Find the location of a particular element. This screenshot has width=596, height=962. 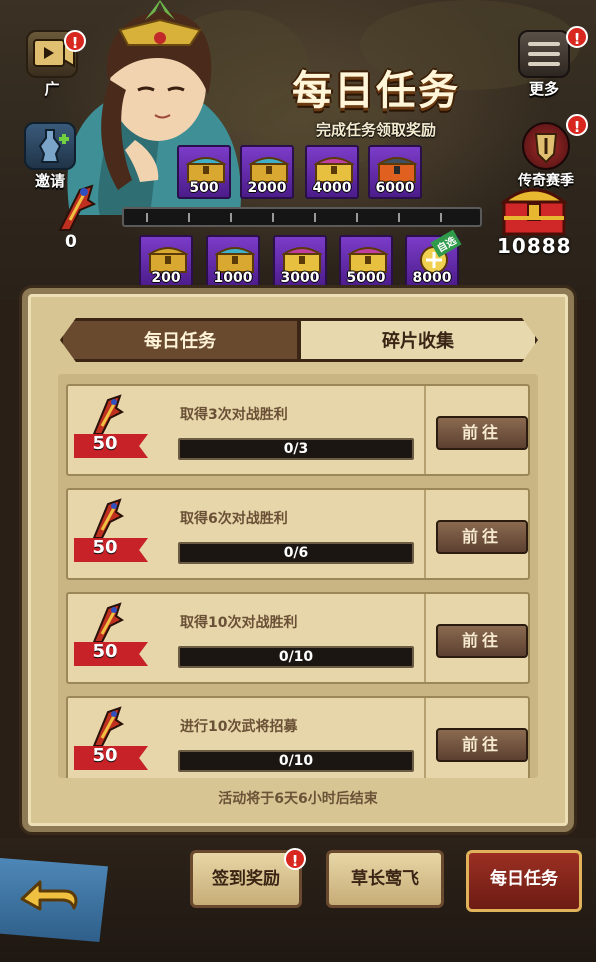

tab-daily-tasks: 每日任务 is located at coordinates (180, 340).